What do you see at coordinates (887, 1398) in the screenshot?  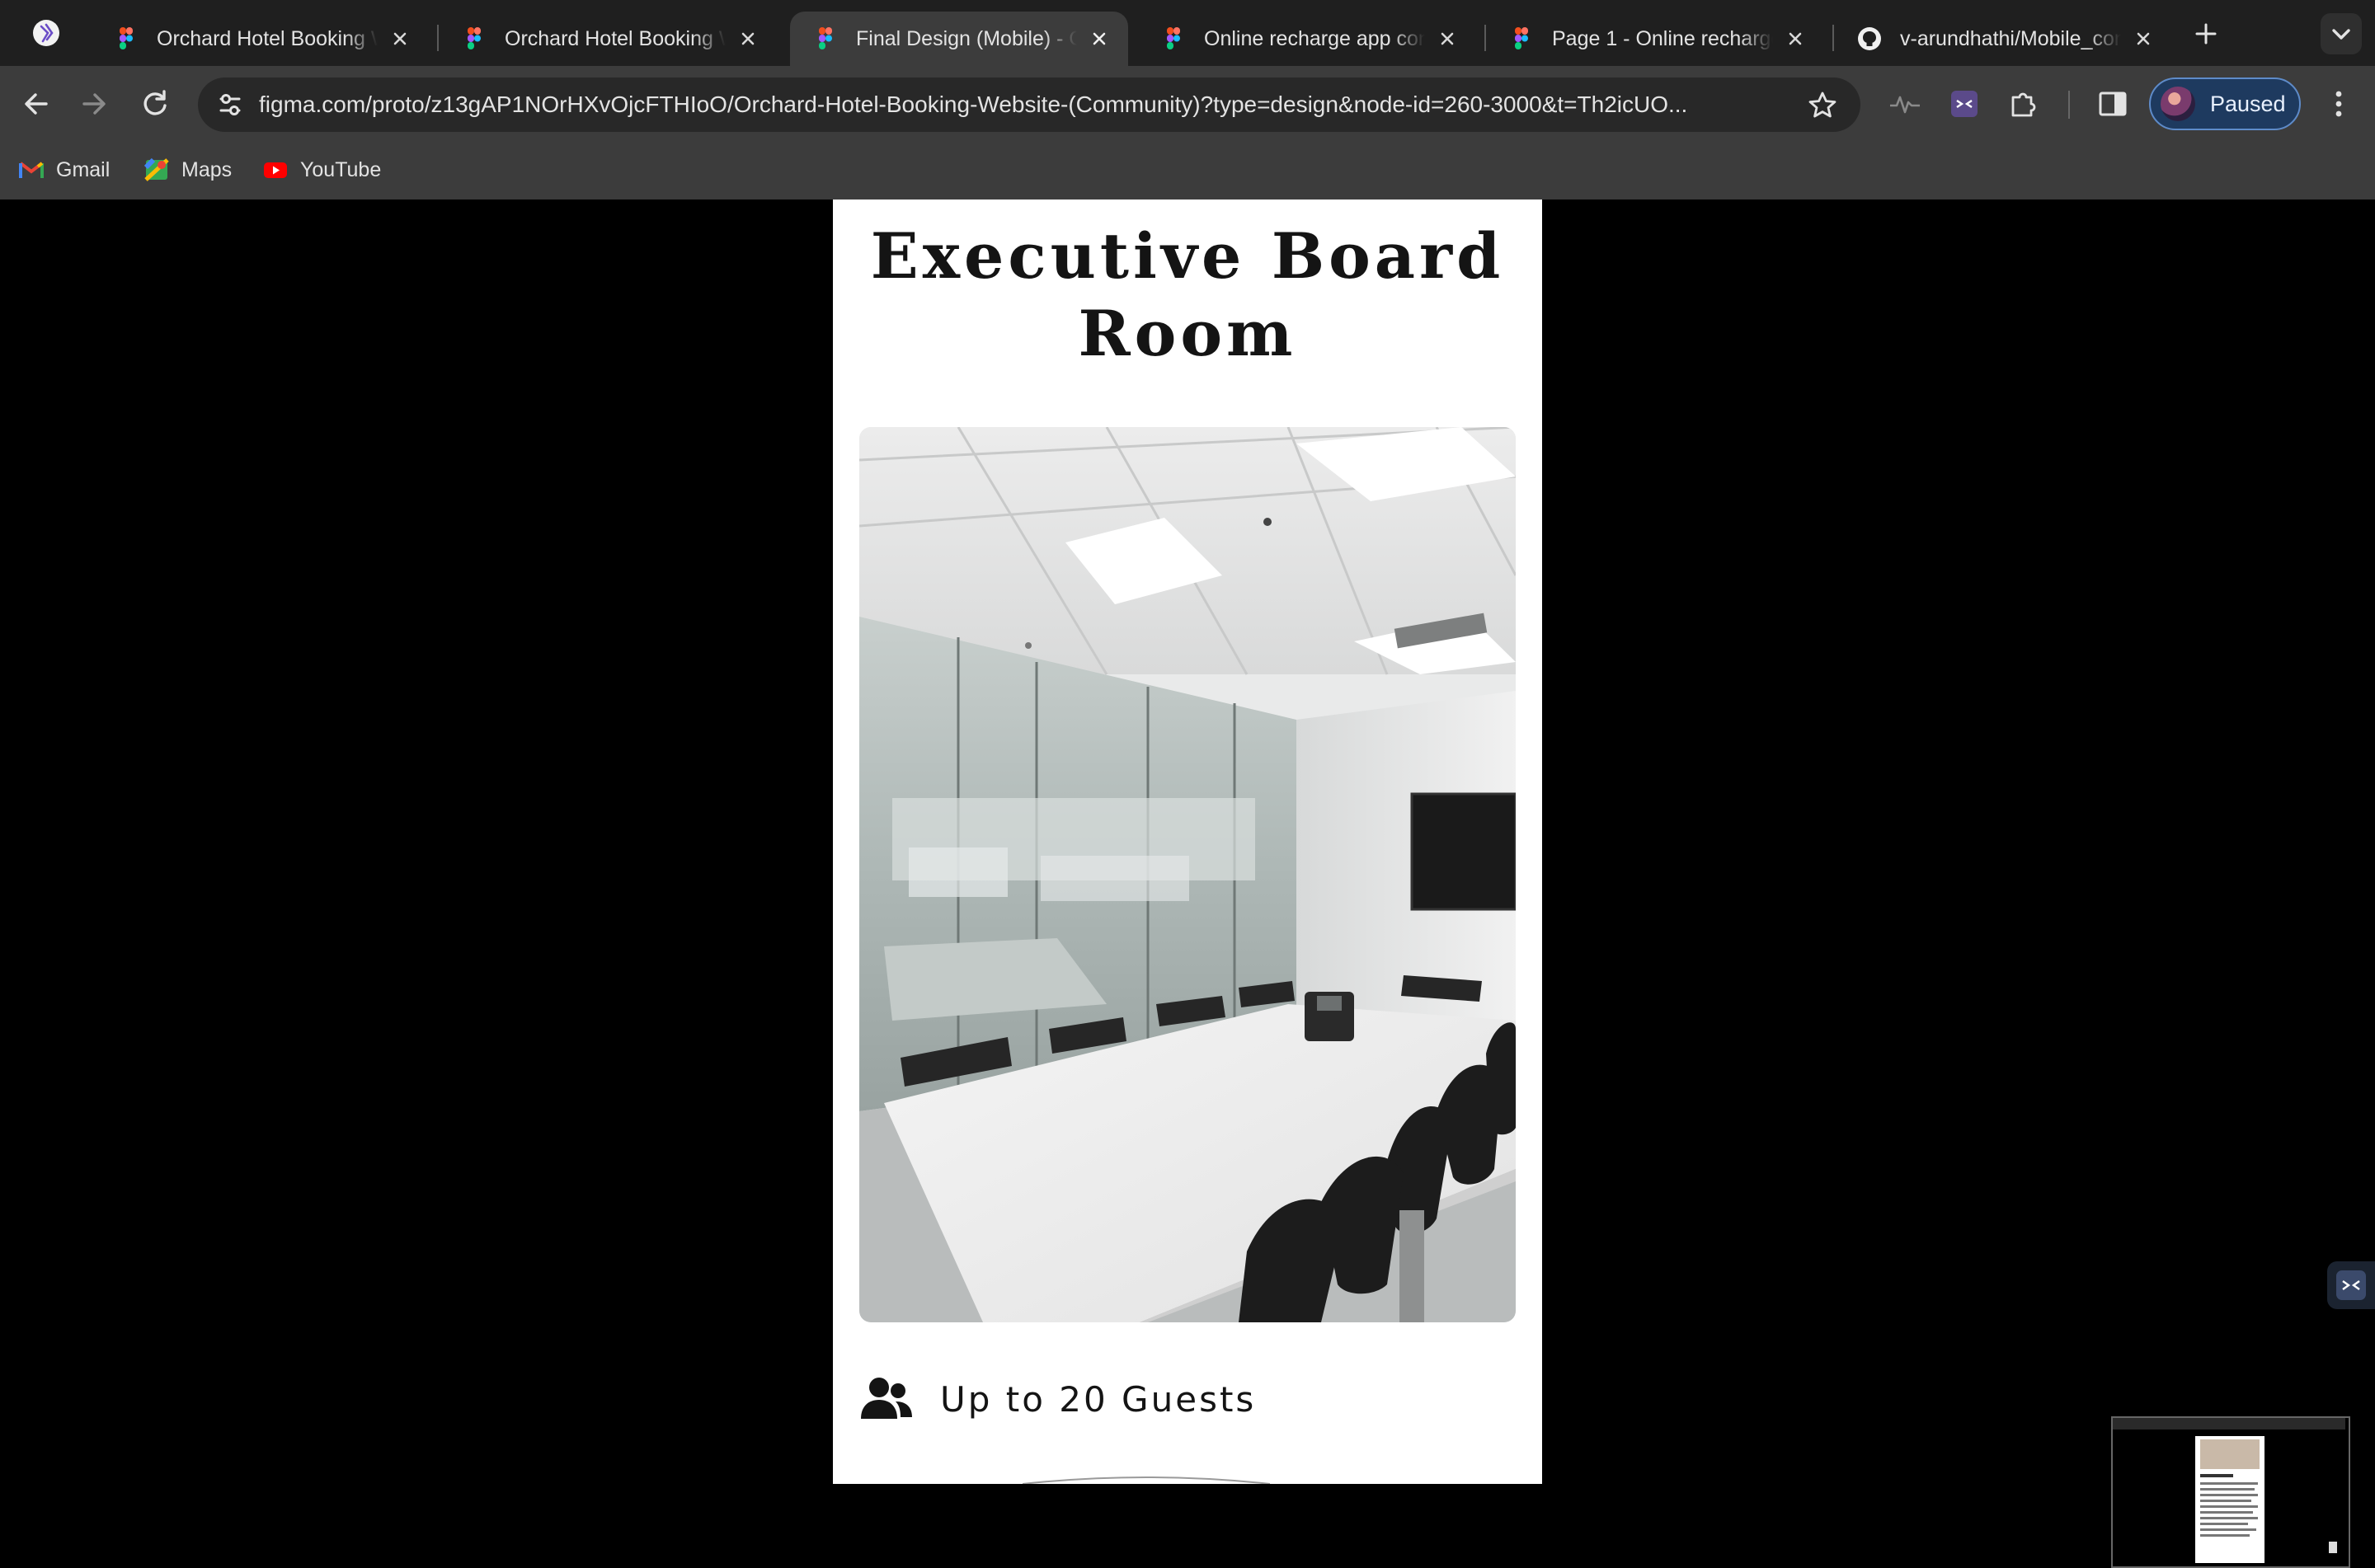 I see `users-icon` at bounding box center [887, 1398].